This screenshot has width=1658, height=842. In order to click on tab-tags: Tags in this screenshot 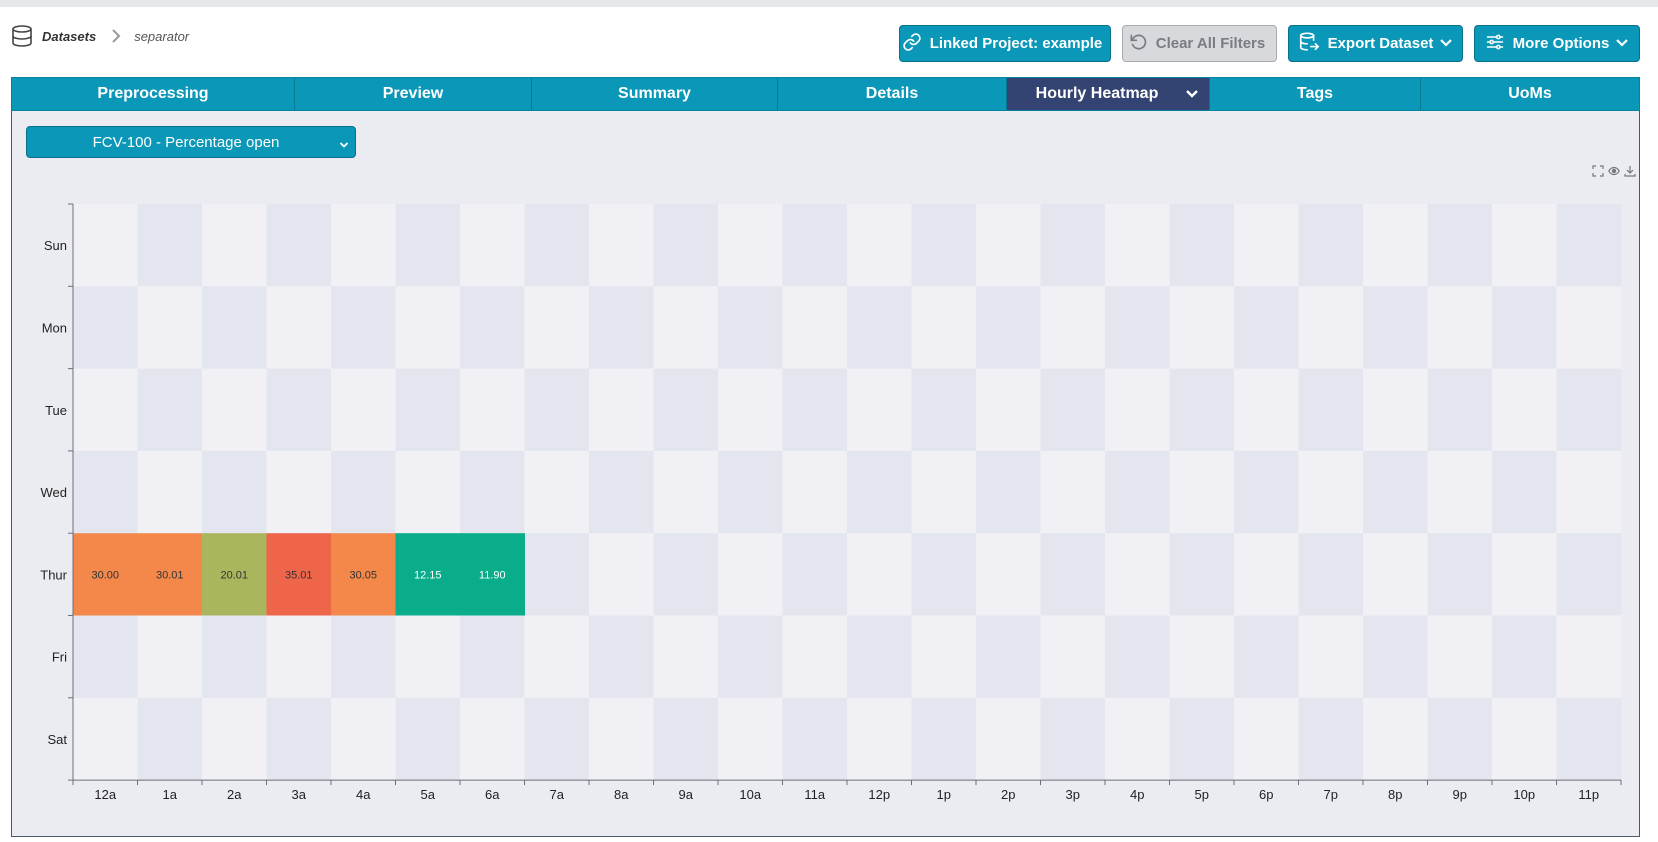, I will do `click(1315, 94)`.